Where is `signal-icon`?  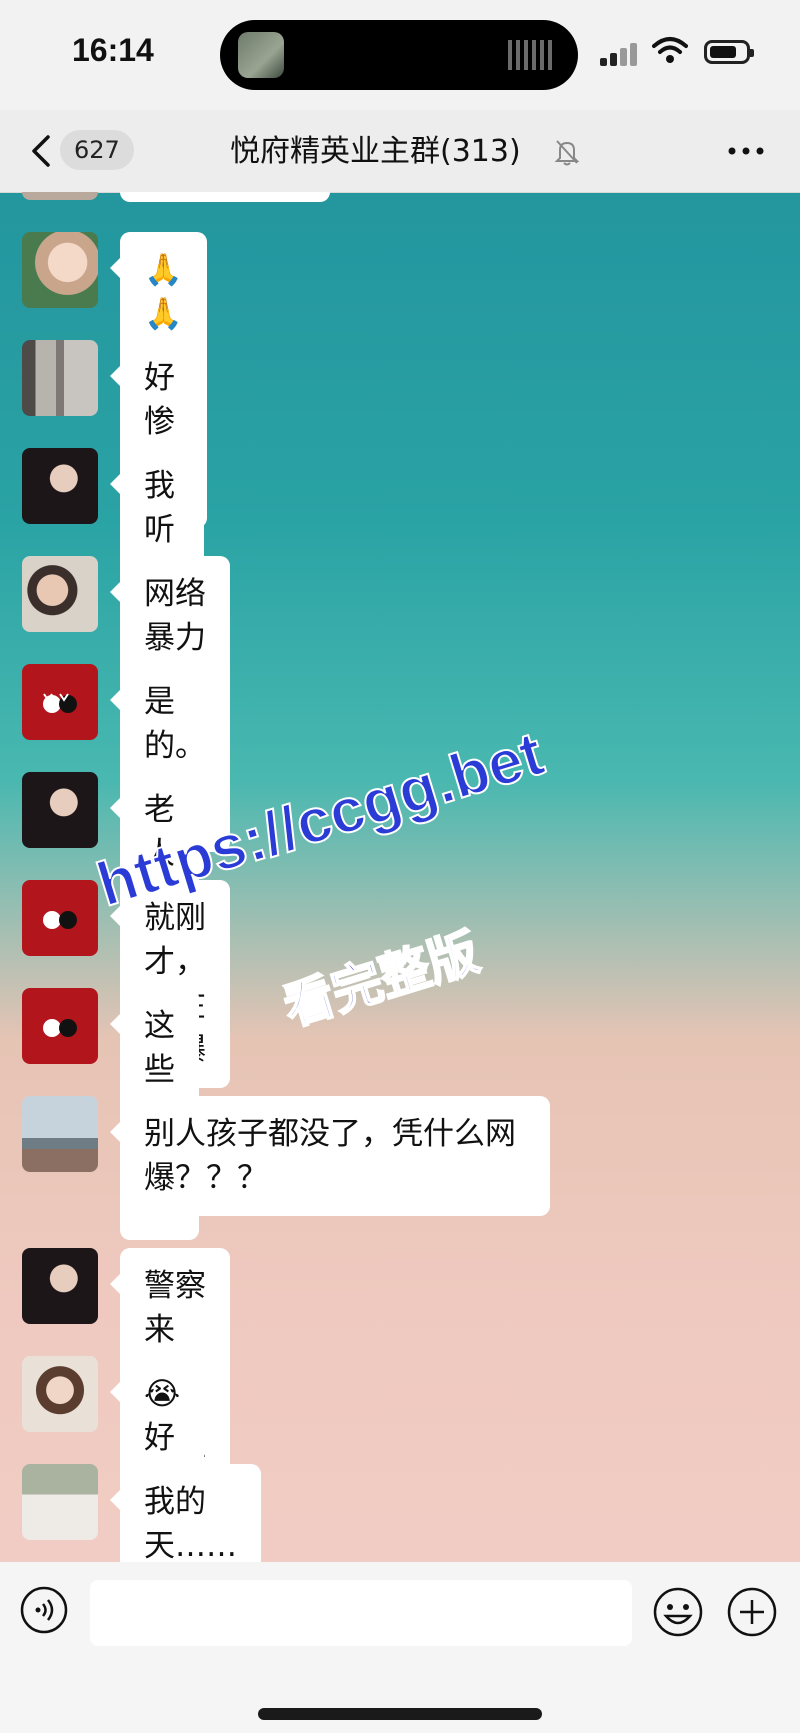
signal-icon is located at coordinates (621, 54).